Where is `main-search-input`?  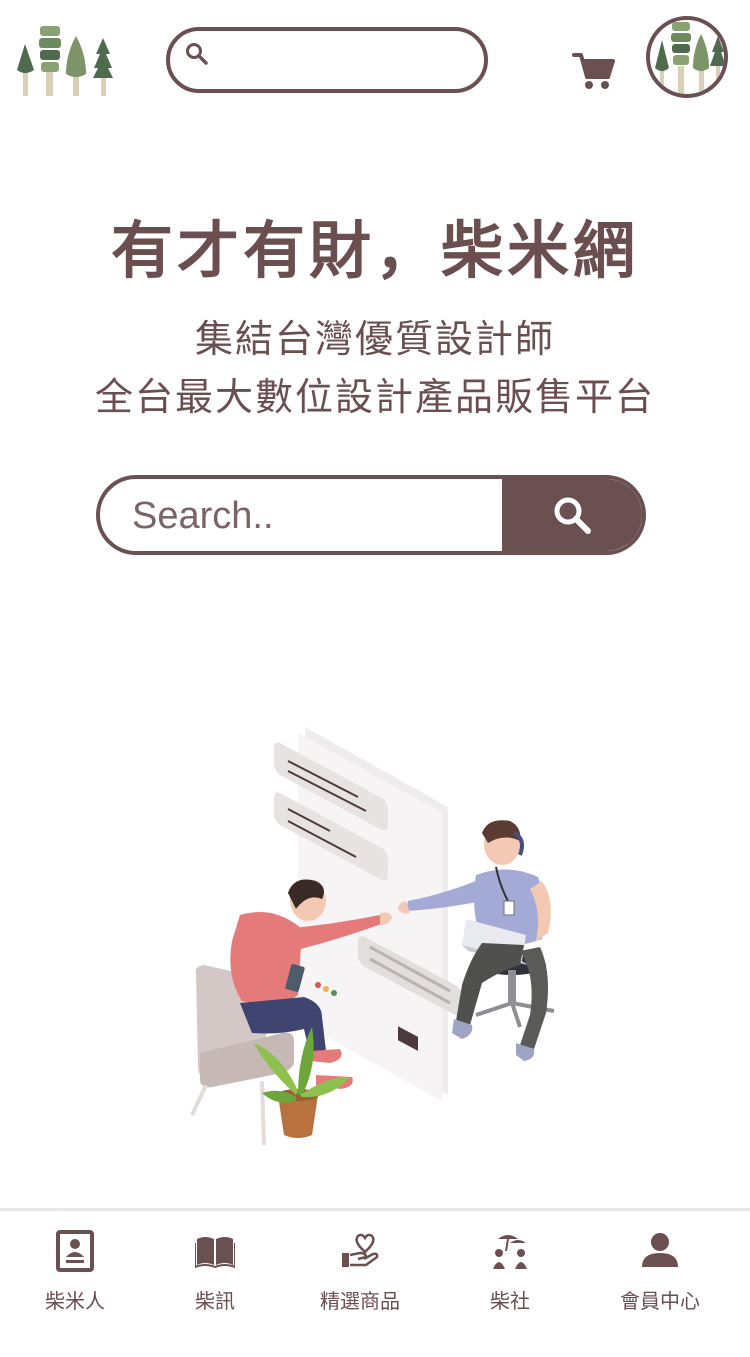 main-search-input is located at coordinates (312, 516).